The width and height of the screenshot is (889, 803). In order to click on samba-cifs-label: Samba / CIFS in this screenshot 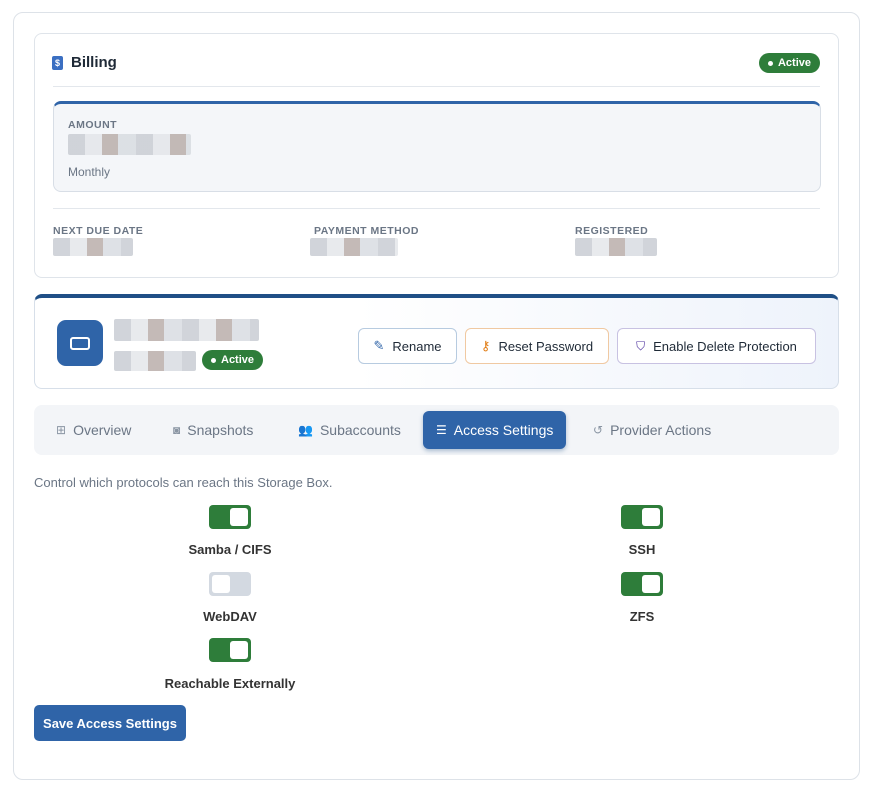, I will do `click(230, 549)`.